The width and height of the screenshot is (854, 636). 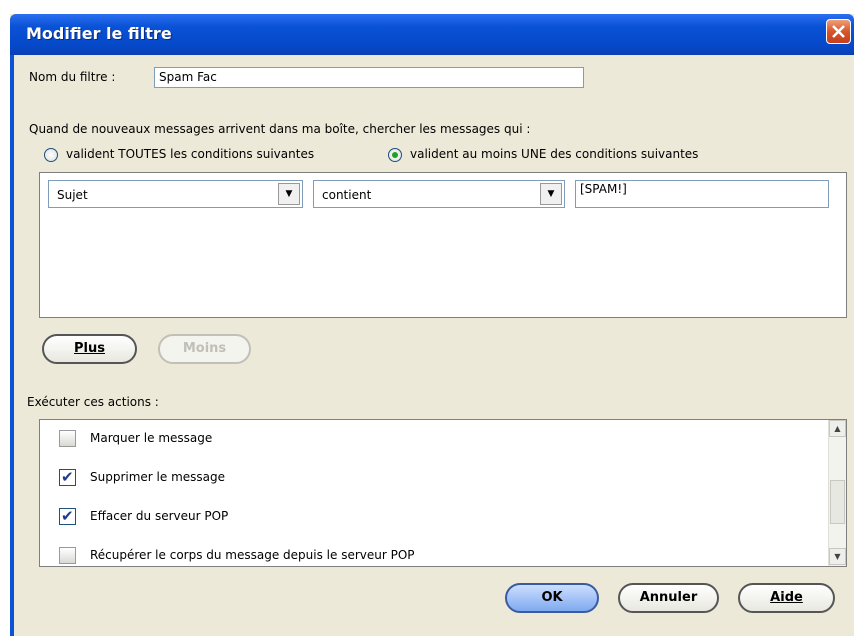 What do you see at coordinates (702, 194) in the screenshot?
I see `condition-value-input: [SPAM!]` at bounding box center [702, 194].